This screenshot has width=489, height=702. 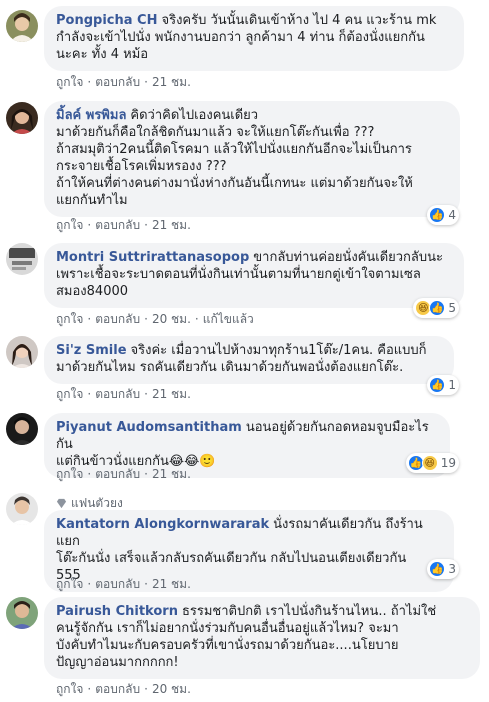 What do you see at coordinates (152, 257) in the screenshot?
I see `comment-author: Montri Suttrirattanasopop` at bounding box center [152, 257].